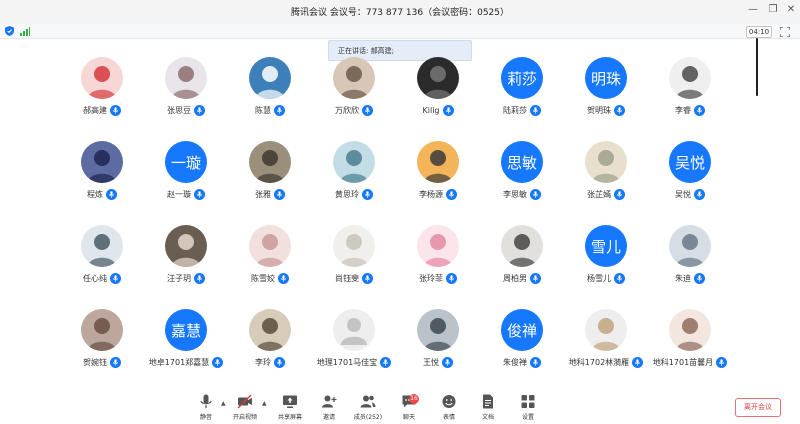 Image resolution: width=800 pixels, height=424 pixels. Describe the element at coordinates (606, 362) in the screenshot. I see `participant-name-row: 地科1702林漪雁` at that location.